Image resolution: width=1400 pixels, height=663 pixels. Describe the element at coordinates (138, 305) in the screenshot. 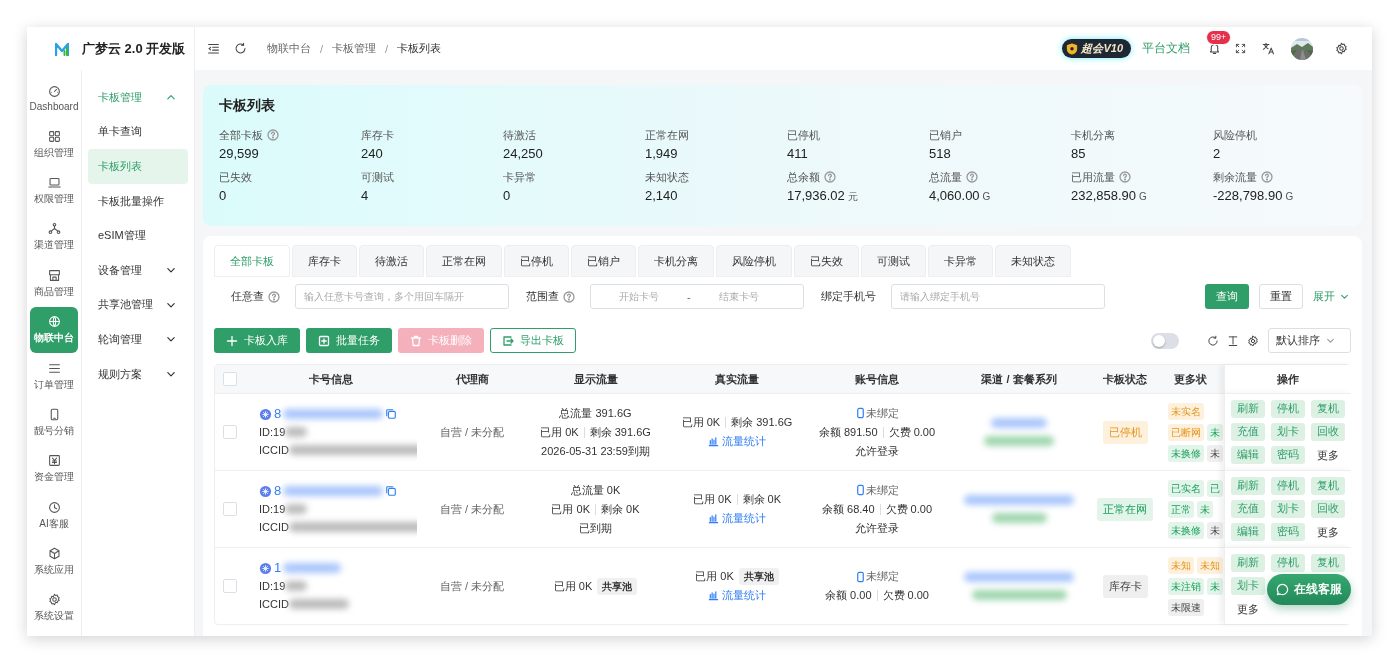

I see `menu-group: 共享池管理` at that location.